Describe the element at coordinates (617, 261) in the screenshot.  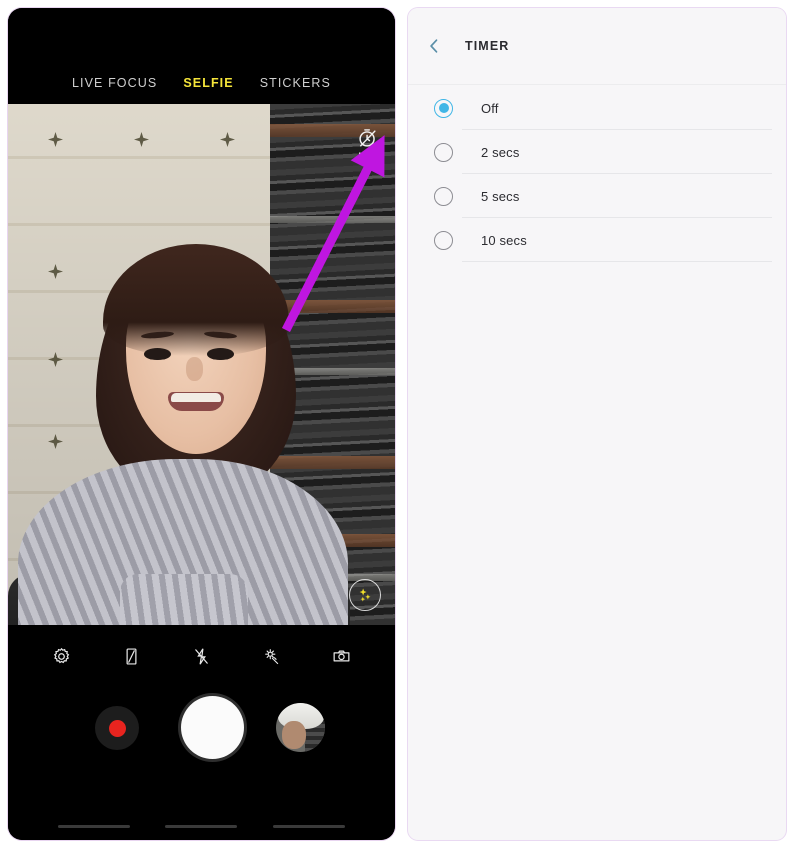
I see `list-divider` at that location.